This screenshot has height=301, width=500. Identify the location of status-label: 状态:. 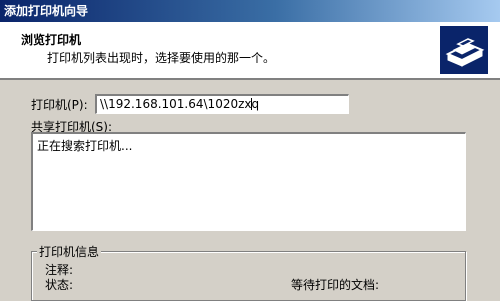
(59, 285).